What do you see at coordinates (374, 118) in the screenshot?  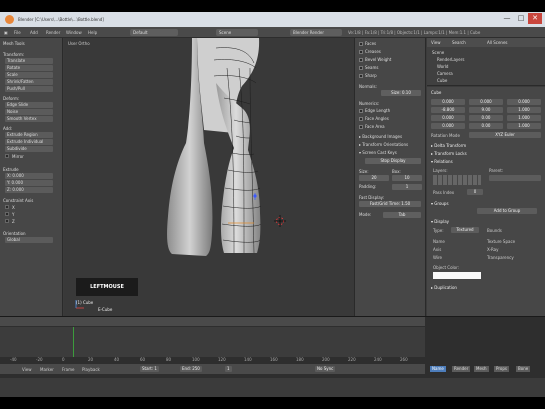 I see `numerics-face-angles: Face Angles` at bounding box center [374, 118].